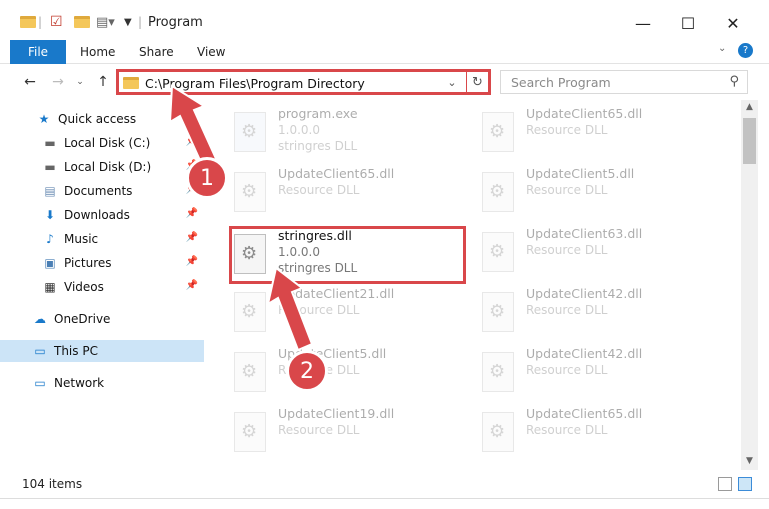  I want to click on recent-locations-icon: ⌄, so click(80, 82).